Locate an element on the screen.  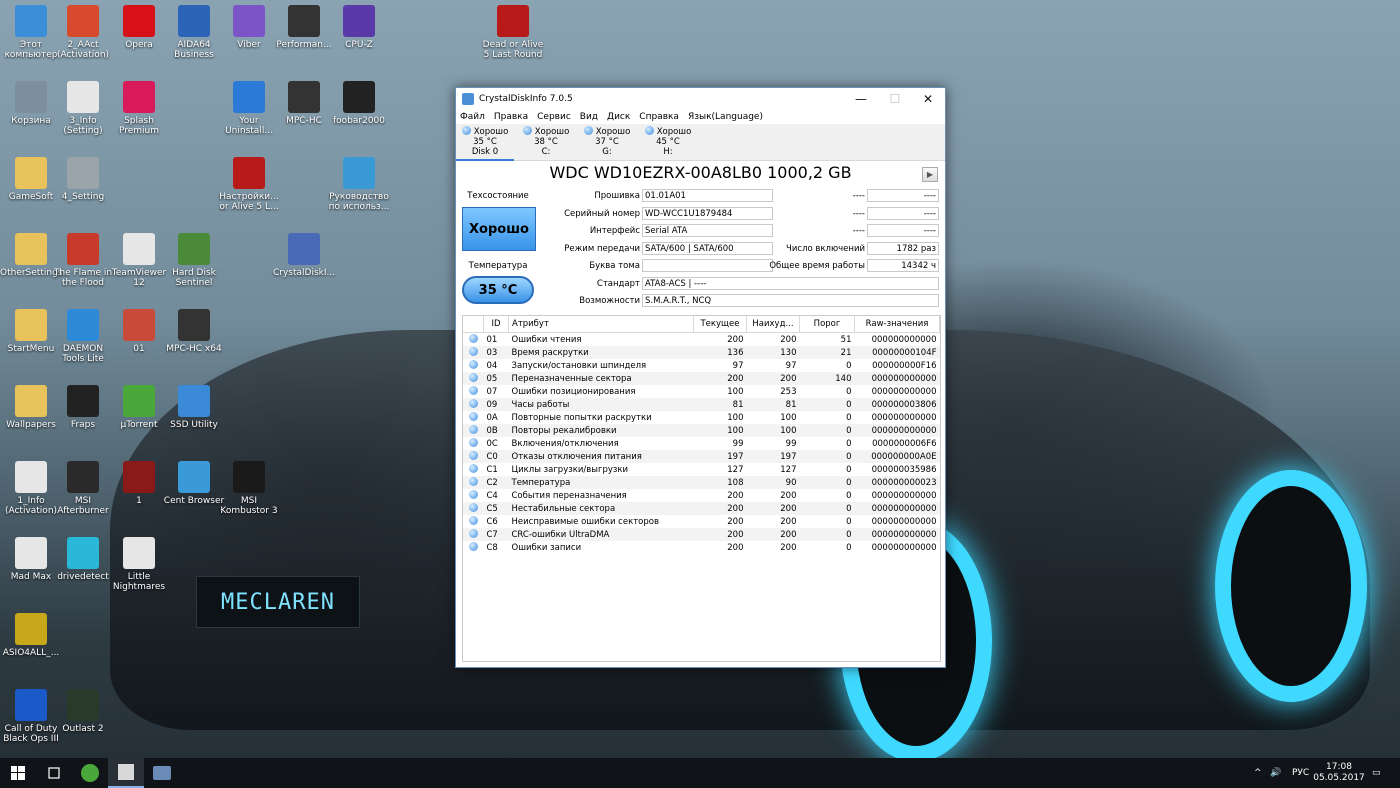
notifications-icon: ▭ is located at coordinates (1376, 773).